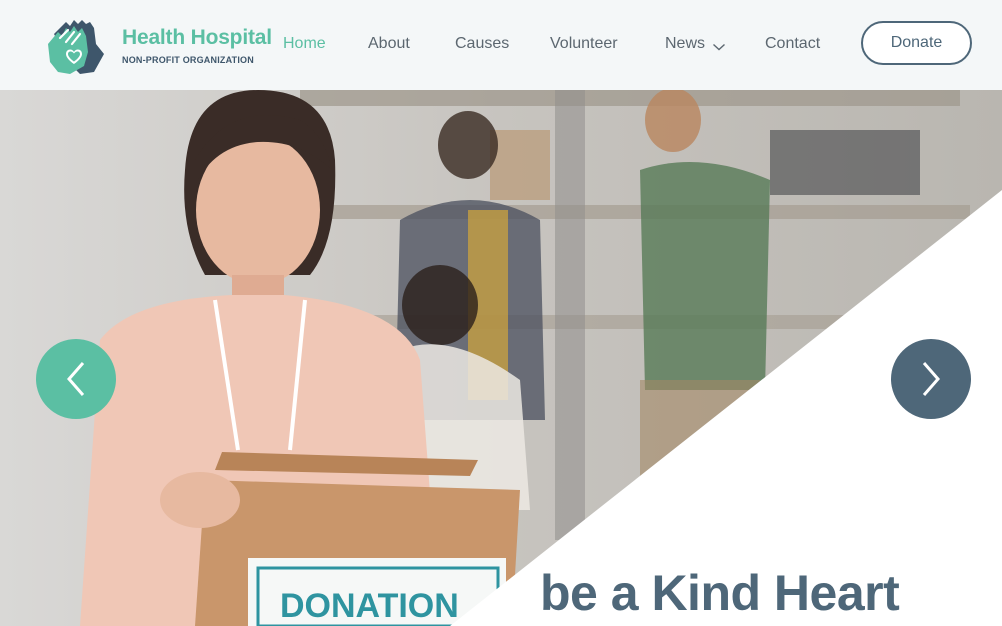 This screenshot has width=1002, height=626. Describe the element at coordinates (792, 44) in the screenshot. I see `nav-item-contact: Contact` at that location.